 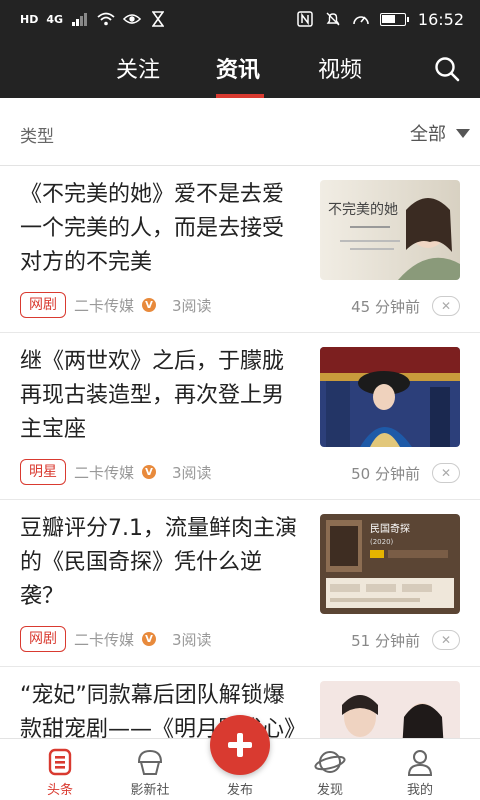 I want to click on status-left: HD 4G, so click(x=93, y=19).